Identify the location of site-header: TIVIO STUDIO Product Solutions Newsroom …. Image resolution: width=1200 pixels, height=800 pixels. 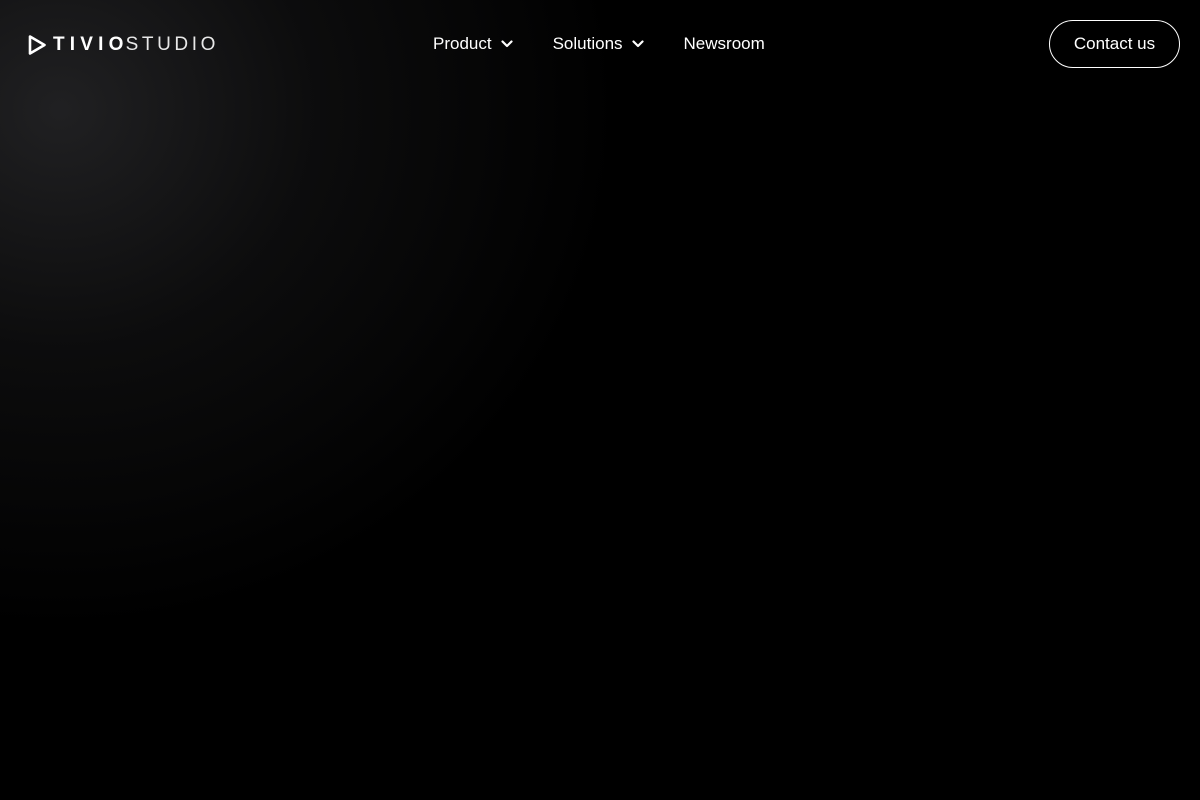
(600, 44).